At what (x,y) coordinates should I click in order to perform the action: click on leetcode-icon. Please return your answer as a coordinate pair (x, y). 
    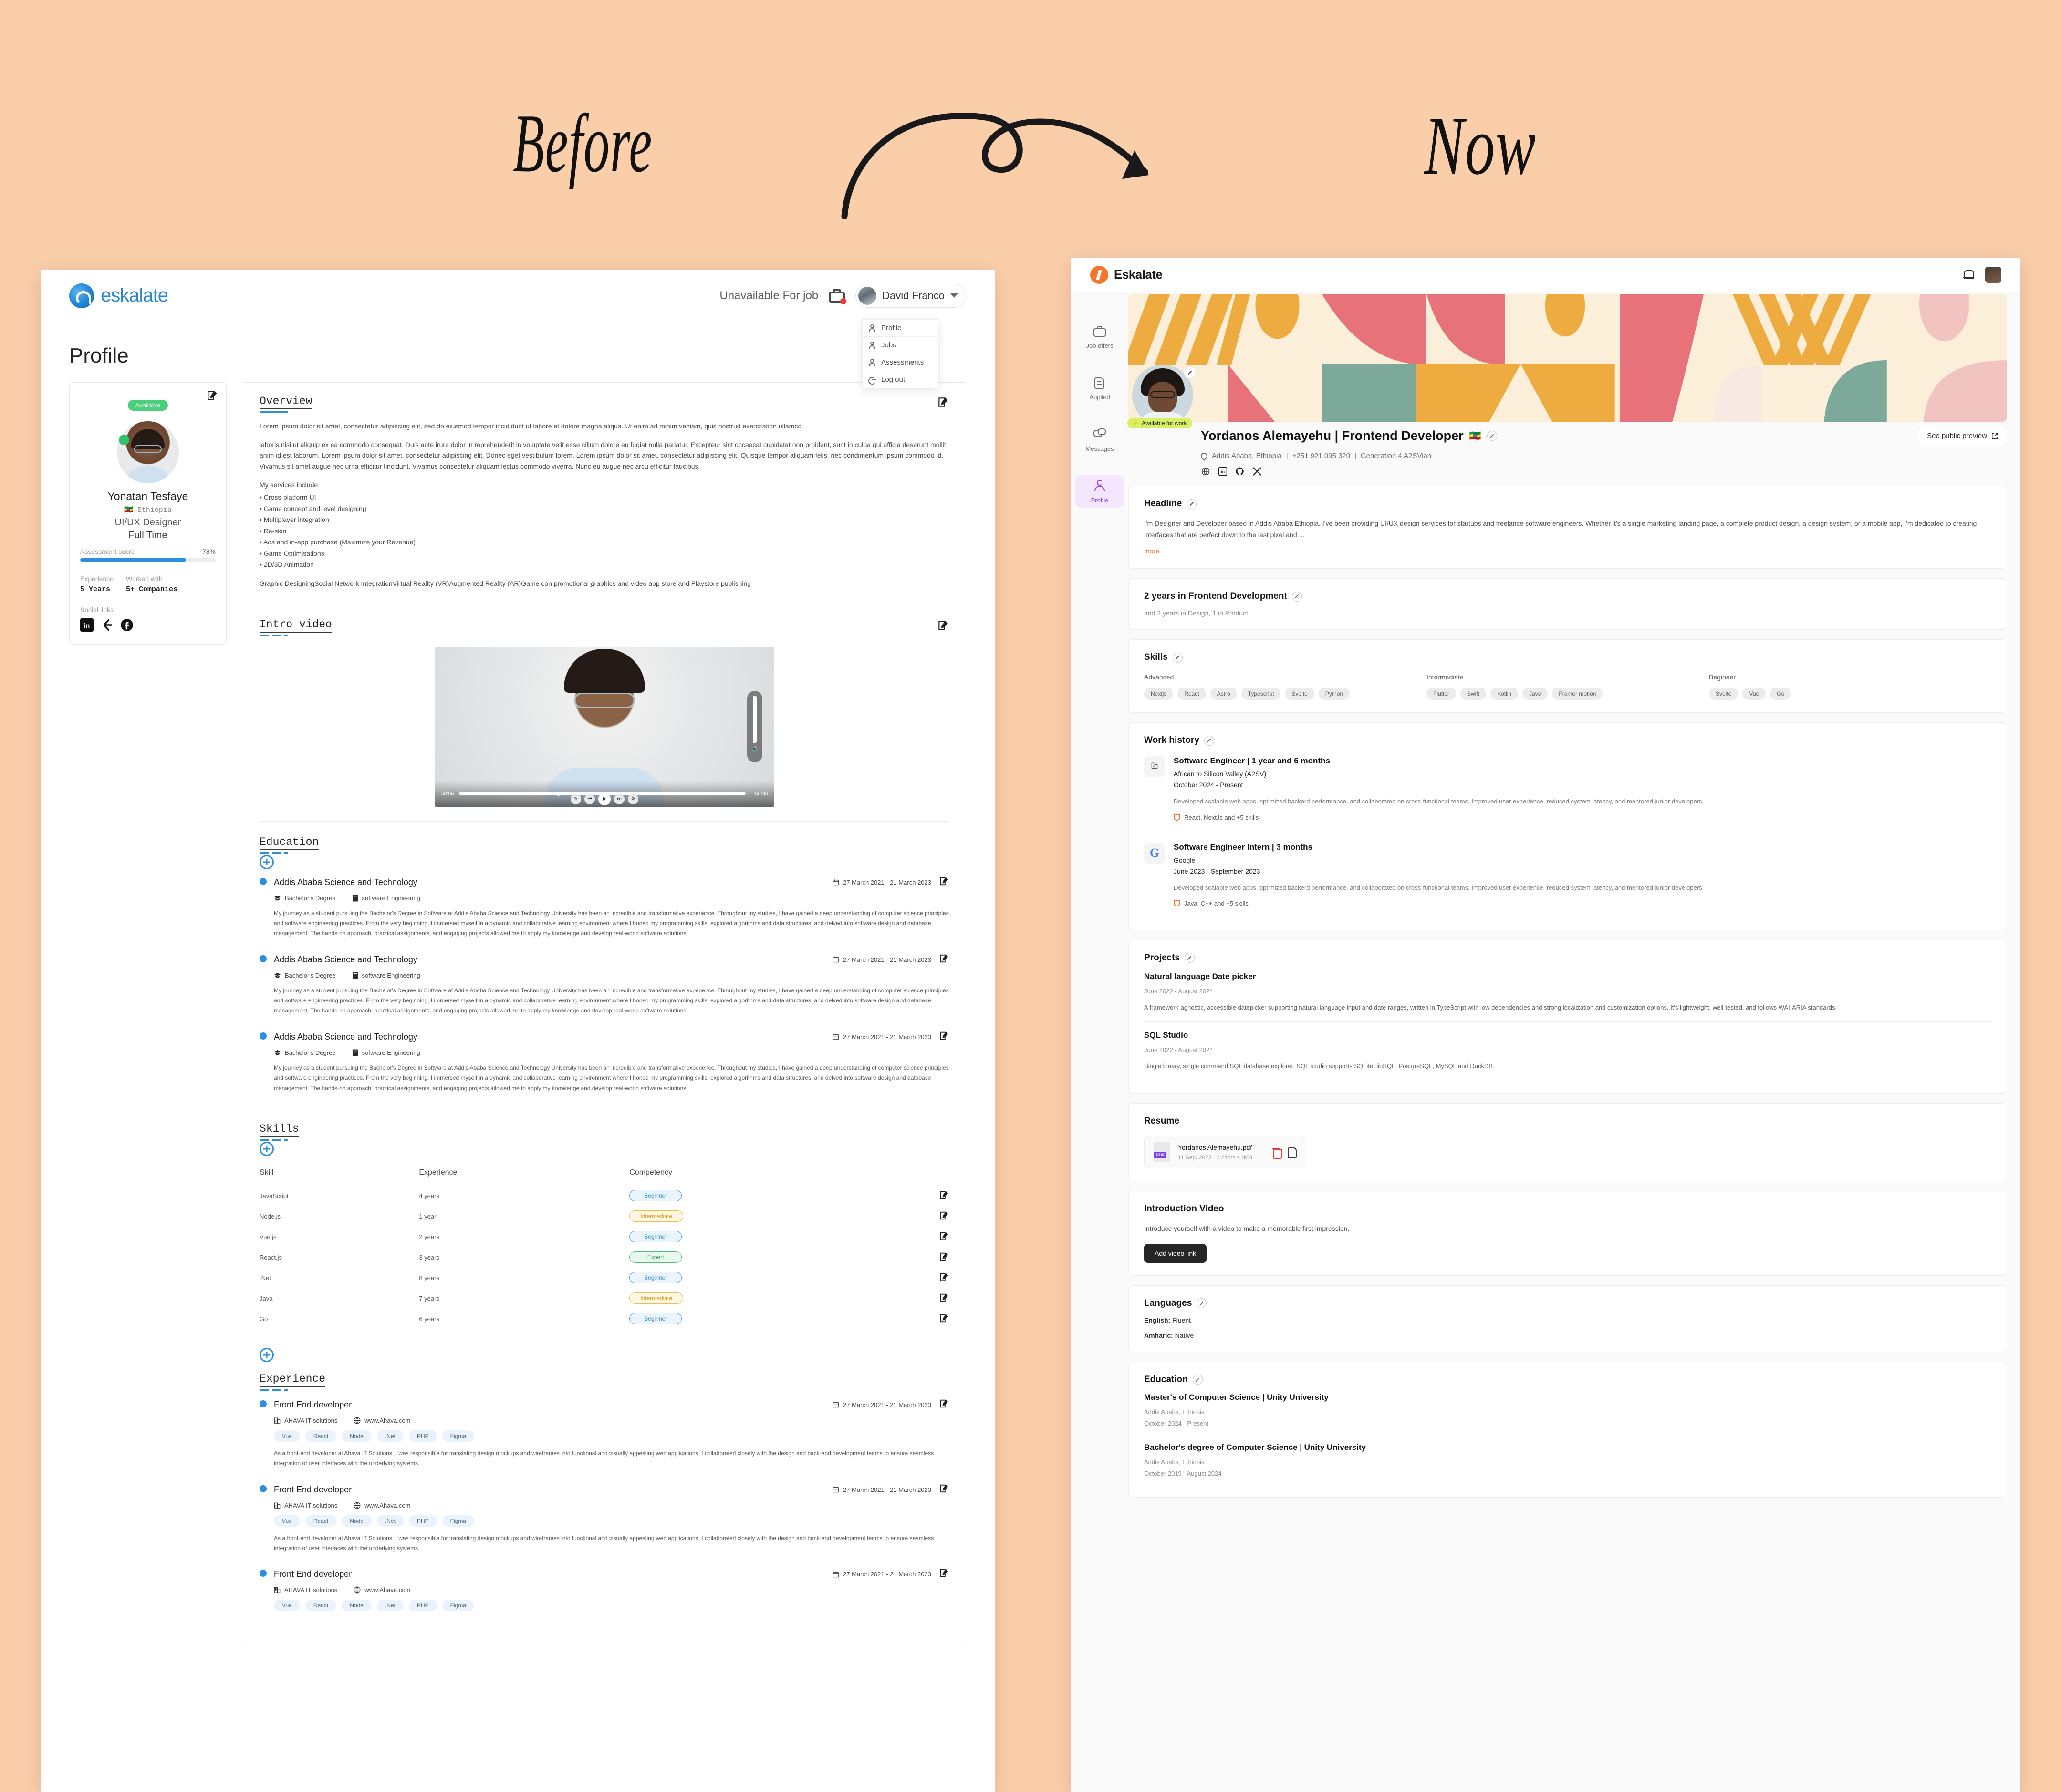
    Looking at the image, I should click on (107, 625).